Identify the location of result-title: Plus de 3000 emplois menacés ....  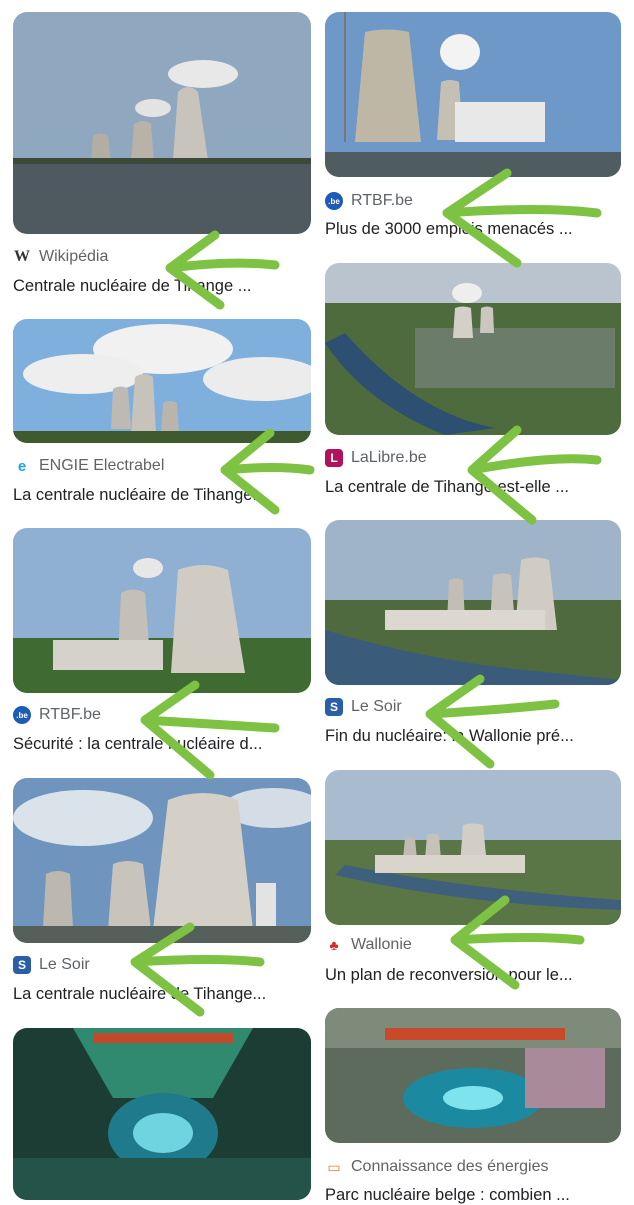
(470, 229).